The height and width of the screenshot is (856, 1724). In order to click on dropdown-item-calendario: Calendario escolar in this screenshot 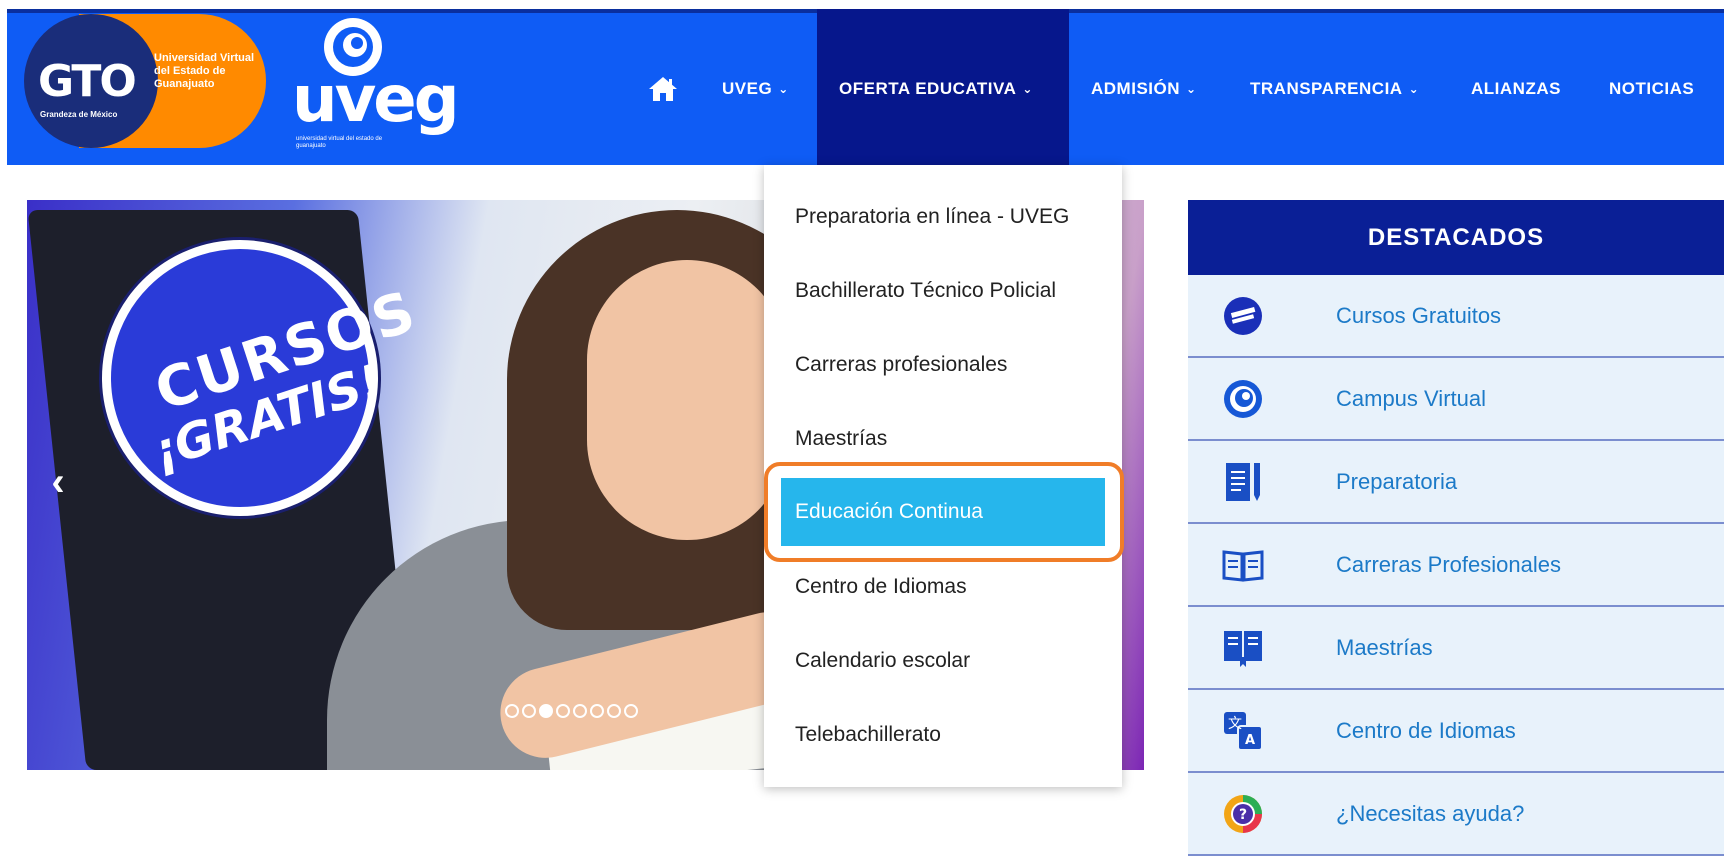, I will do `click(943, 661)`.